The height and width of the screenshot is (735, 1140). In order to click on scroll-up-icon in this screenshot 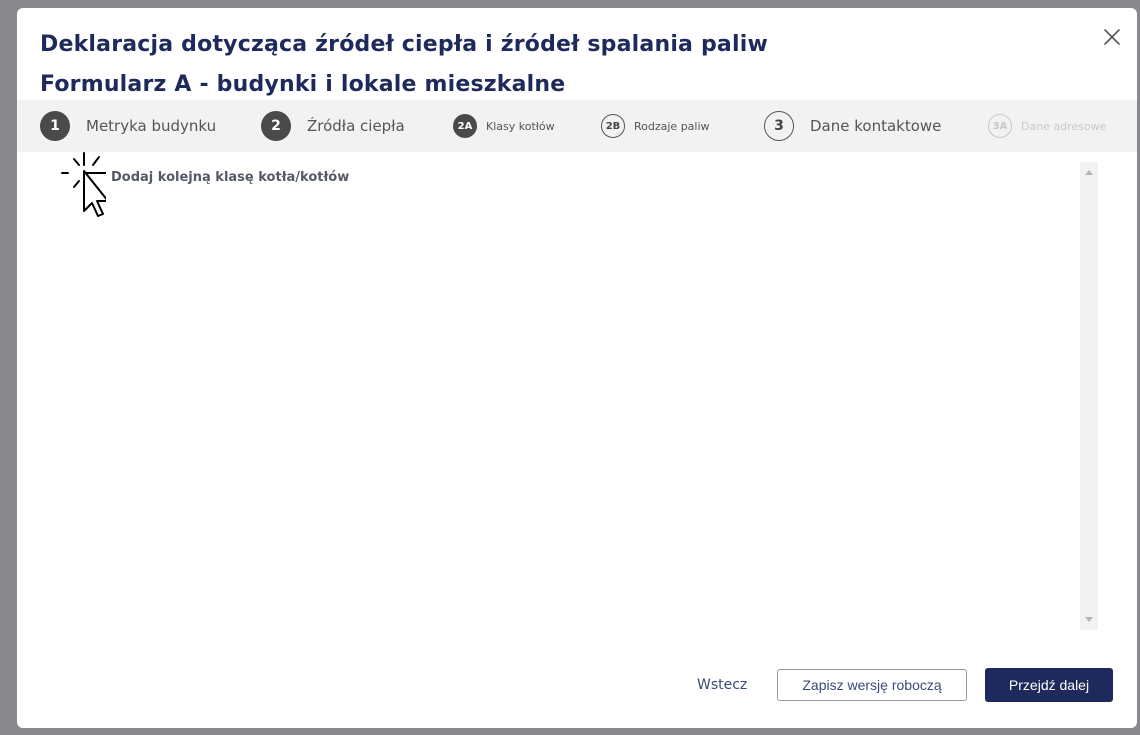, I will do `click(1089, 172)`.